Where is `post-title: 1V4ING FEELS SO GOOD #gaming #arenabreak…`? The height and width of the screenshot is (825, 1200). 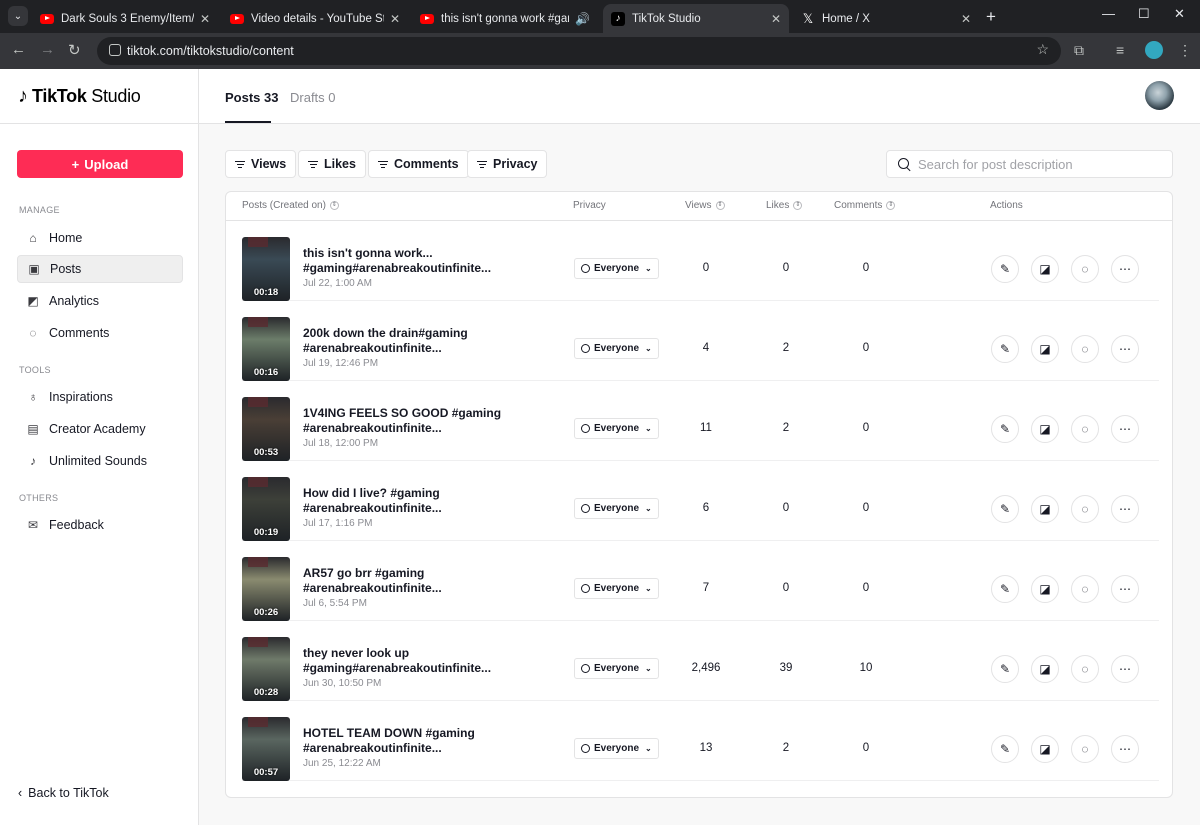
post-title: 1V4ING FEELS SO GOOD #gaming #arenabreak… is located at coordinates (403, 420).